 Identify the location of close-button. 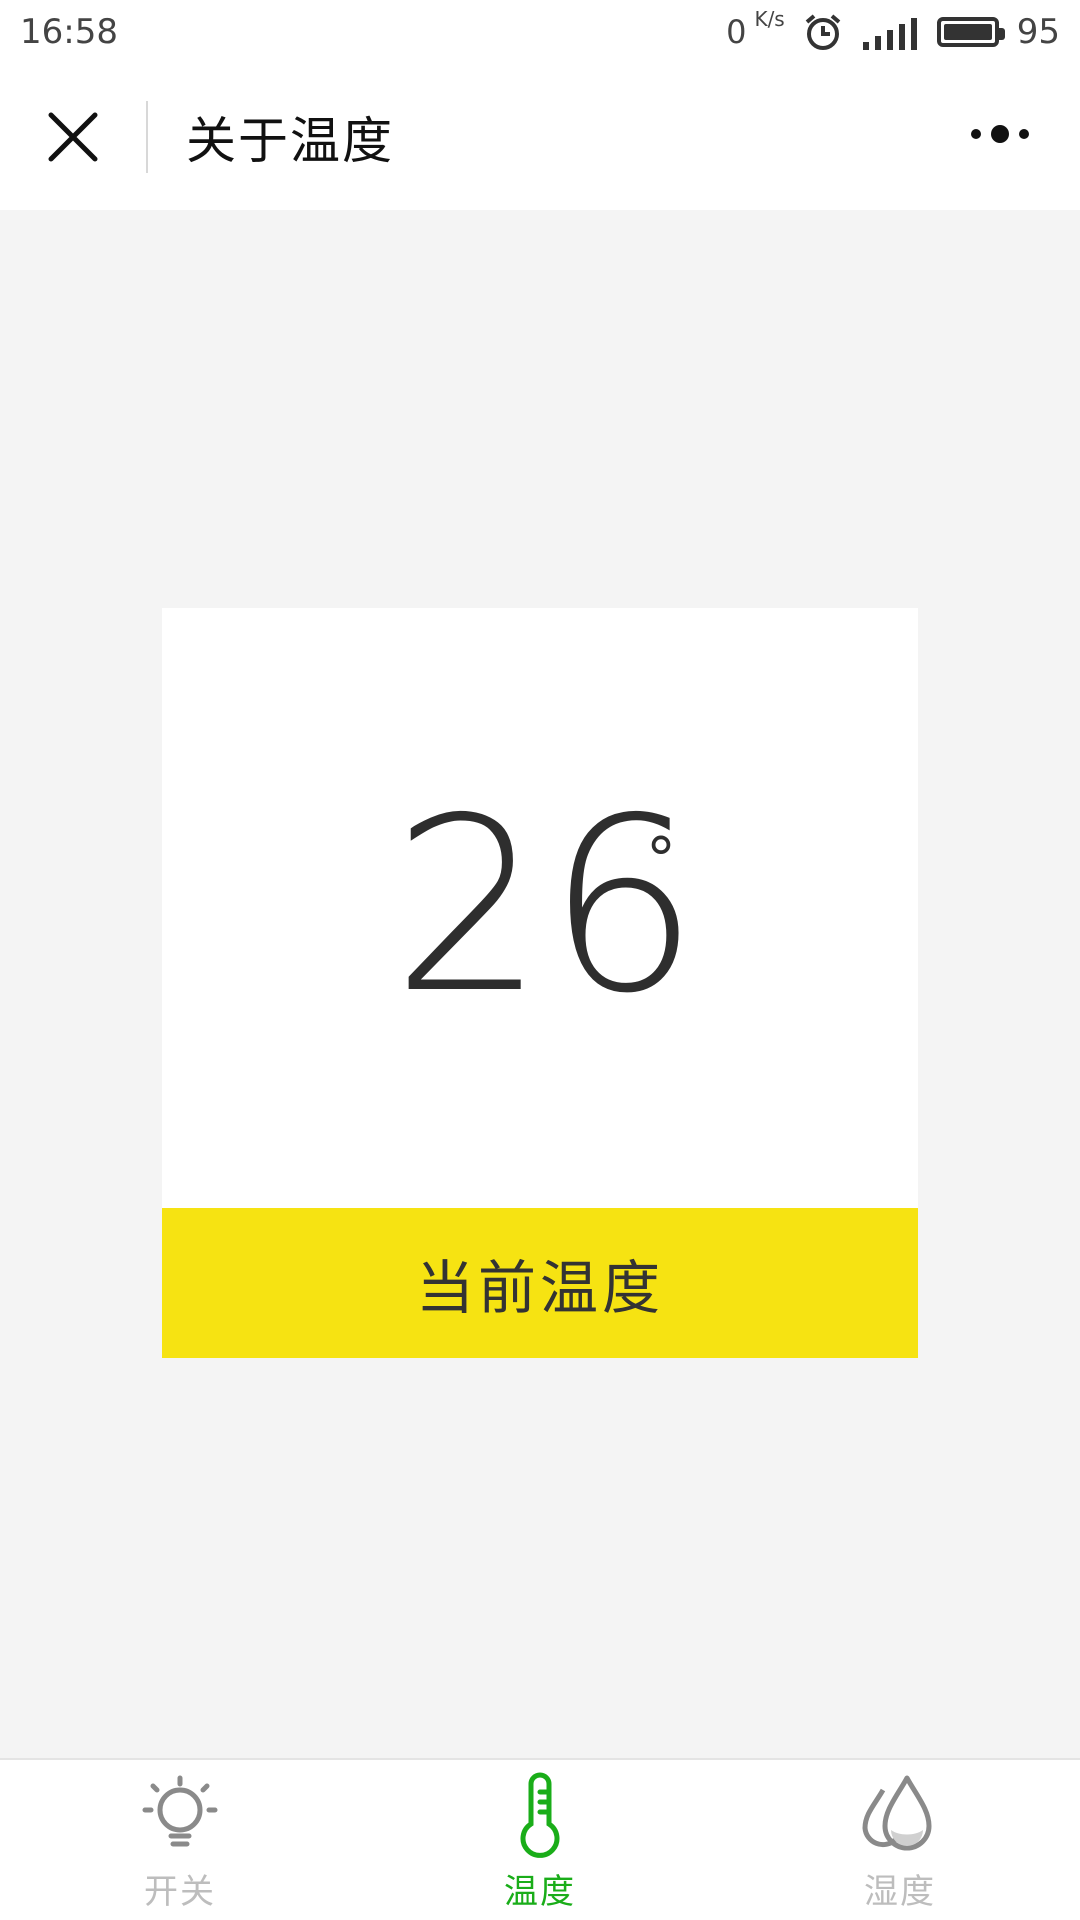
(73, 137).